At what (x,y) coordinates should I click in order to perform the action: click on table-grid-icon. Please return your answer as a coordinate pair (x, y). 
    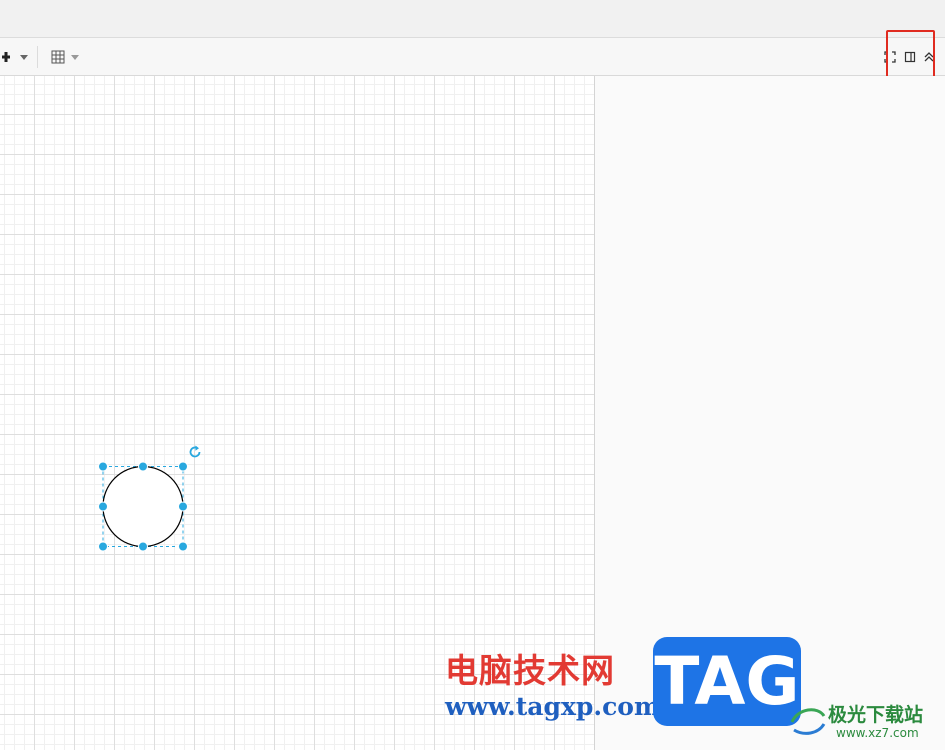
    Looking at the image, I should click on (58, 57).